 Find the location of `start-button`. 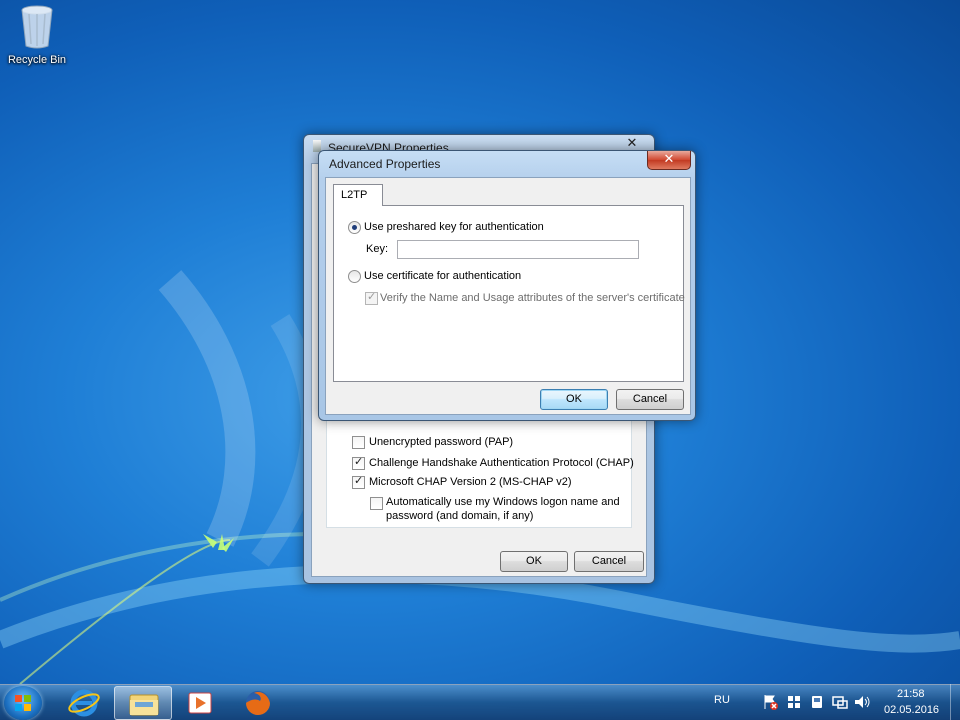

start-button is located at coordinates (23, 703).